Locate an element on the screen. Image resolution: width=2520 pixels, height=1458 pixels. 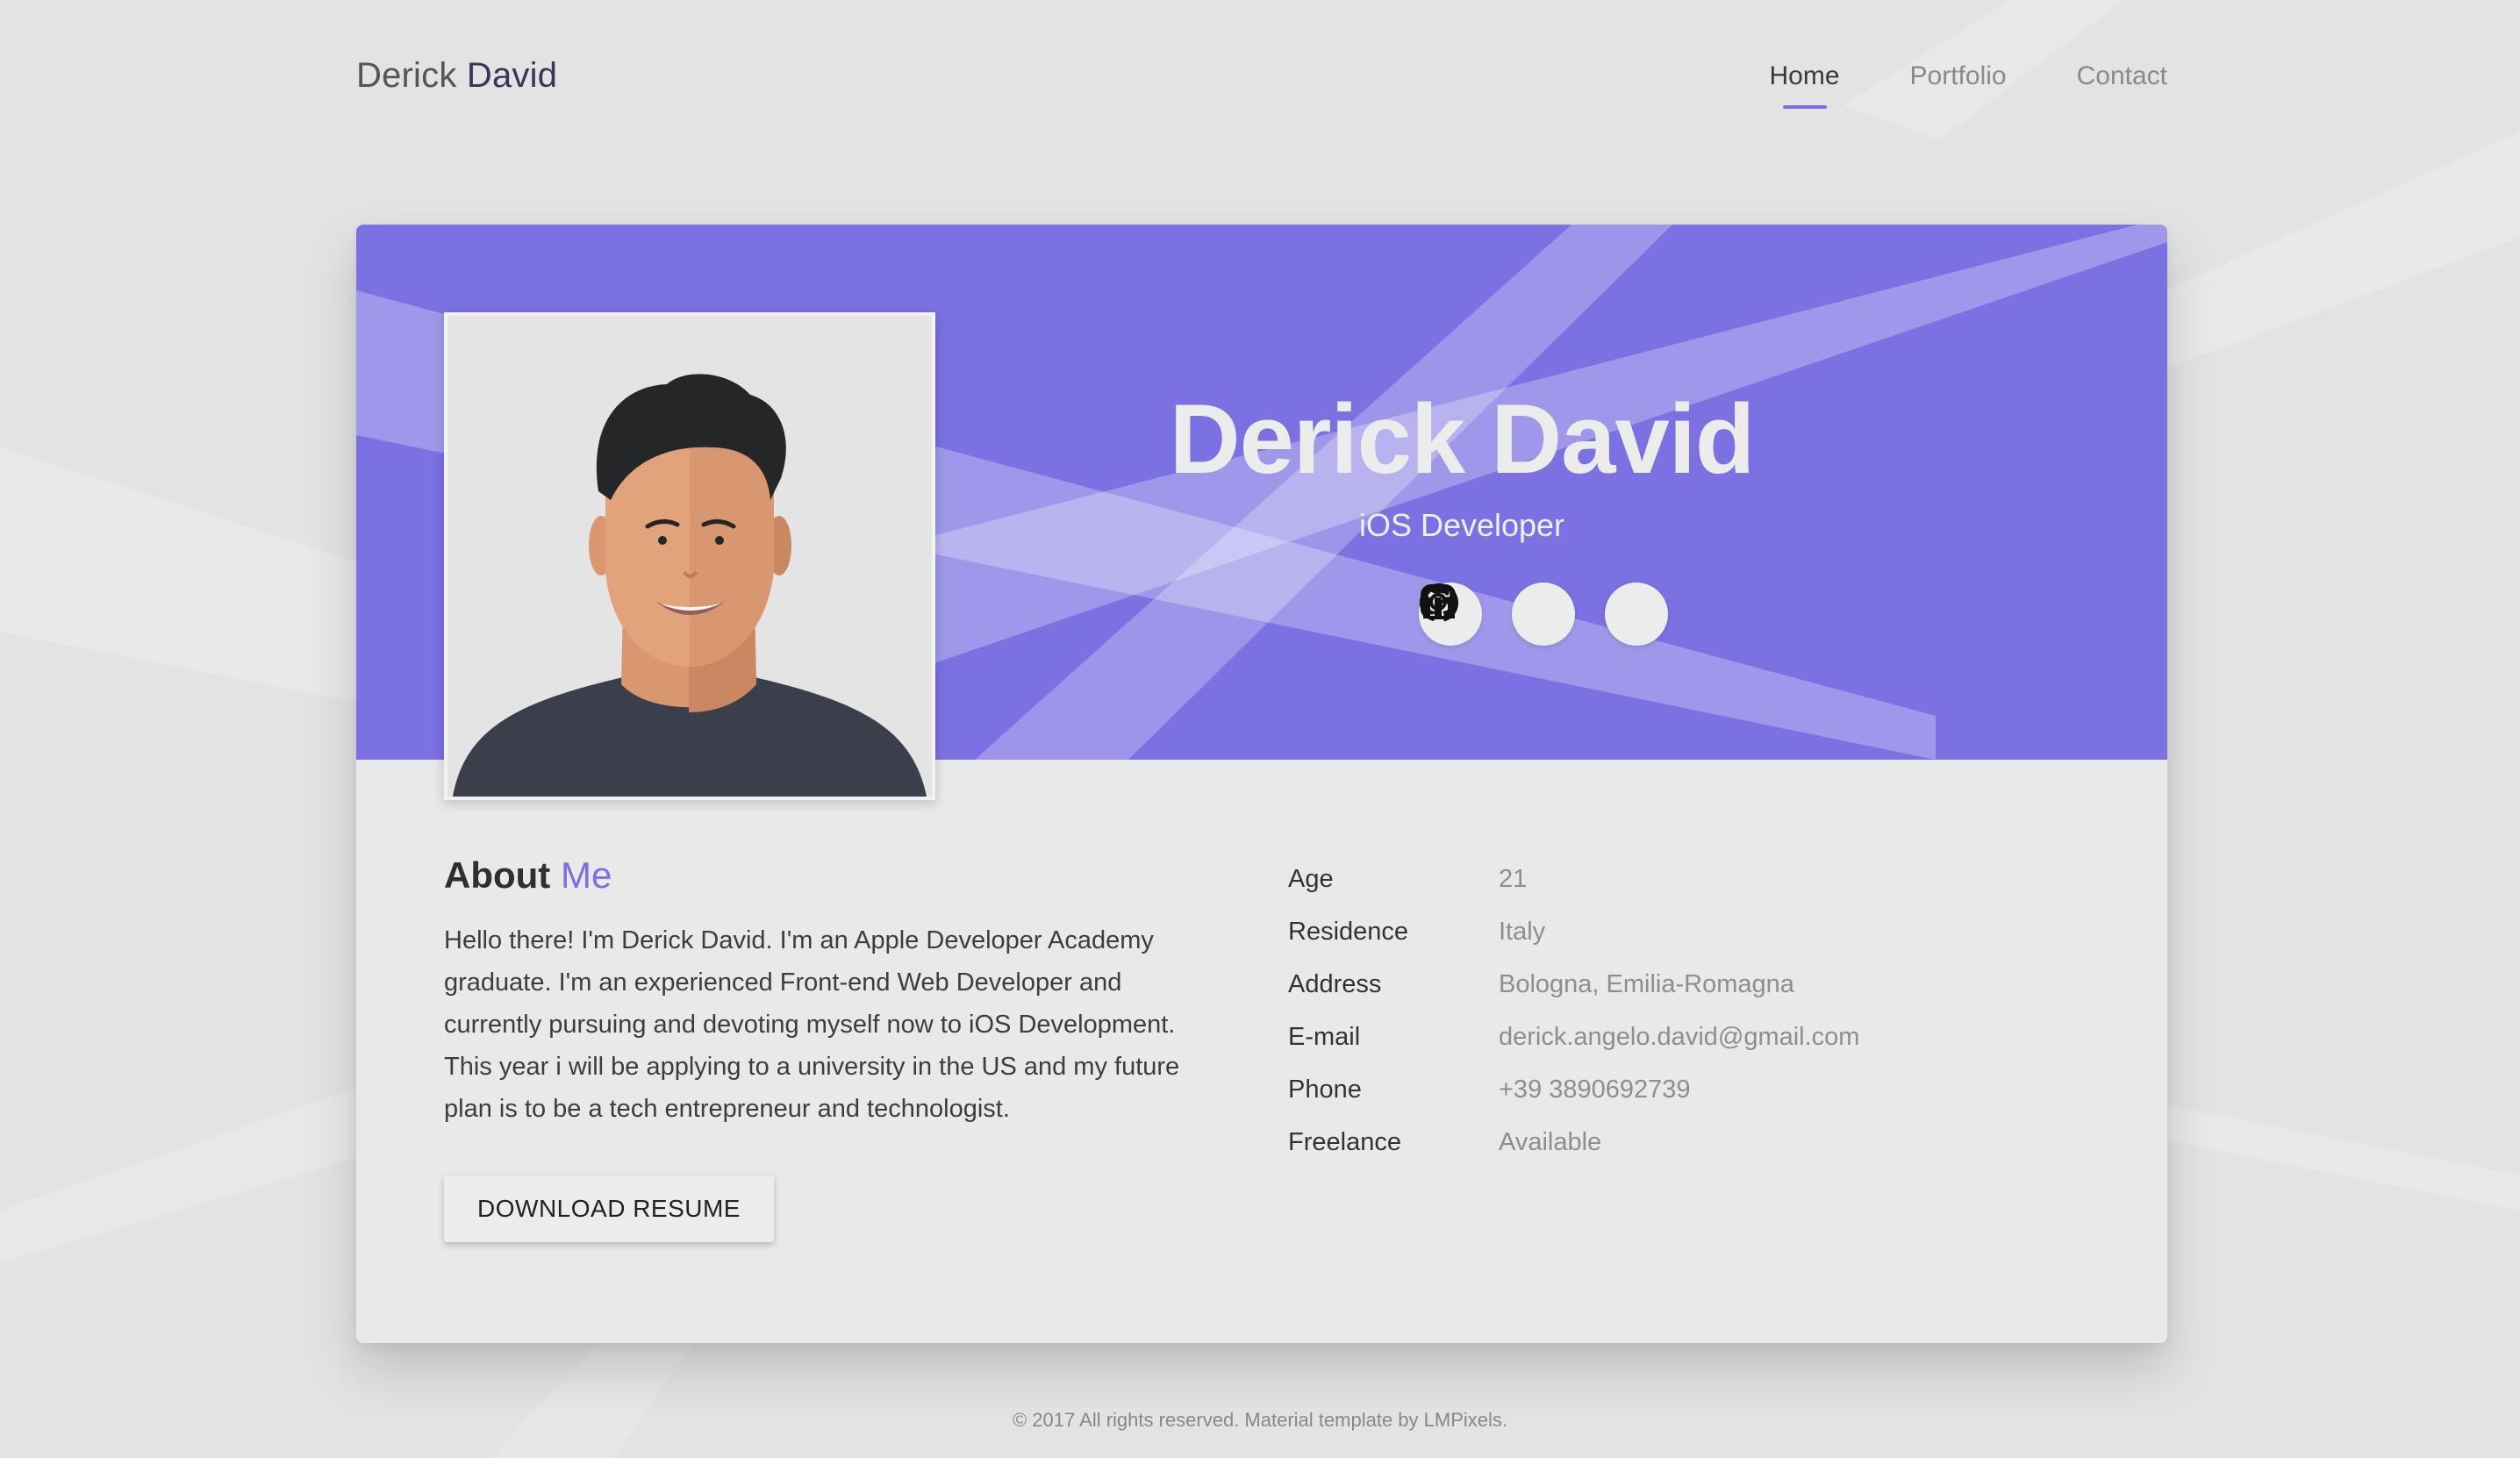
info-label: Address is located at coordinates (1335, 983).